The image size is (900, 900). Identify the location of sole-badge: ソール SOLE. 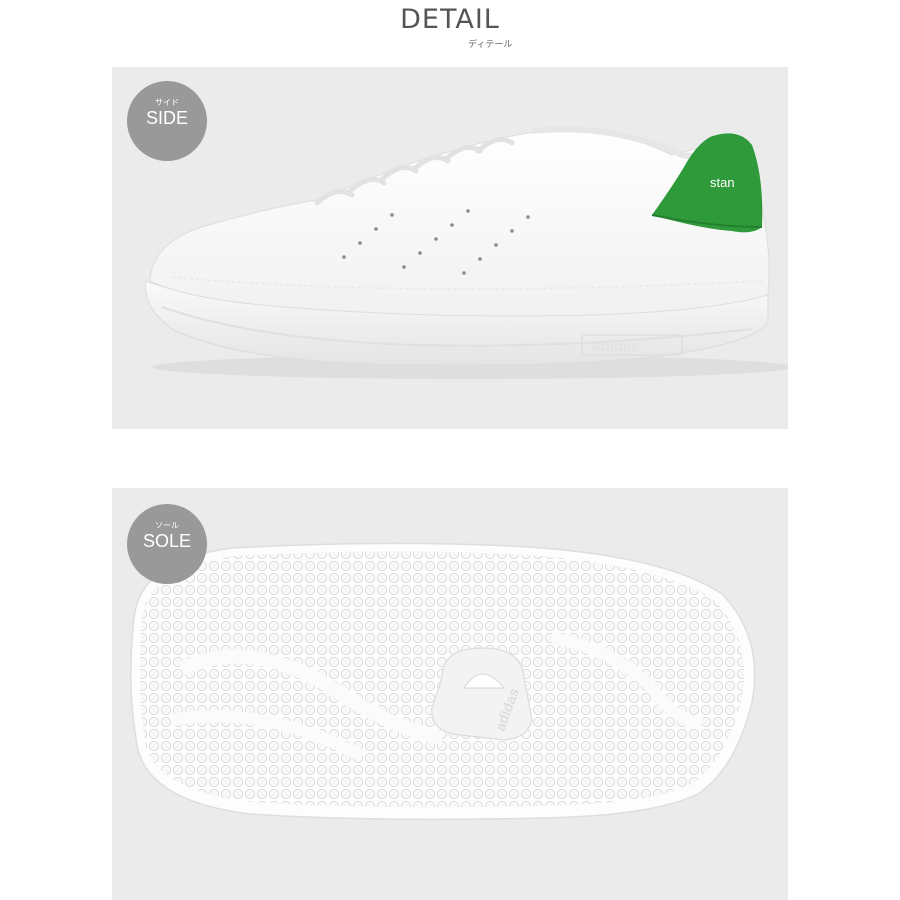
(167, 544).